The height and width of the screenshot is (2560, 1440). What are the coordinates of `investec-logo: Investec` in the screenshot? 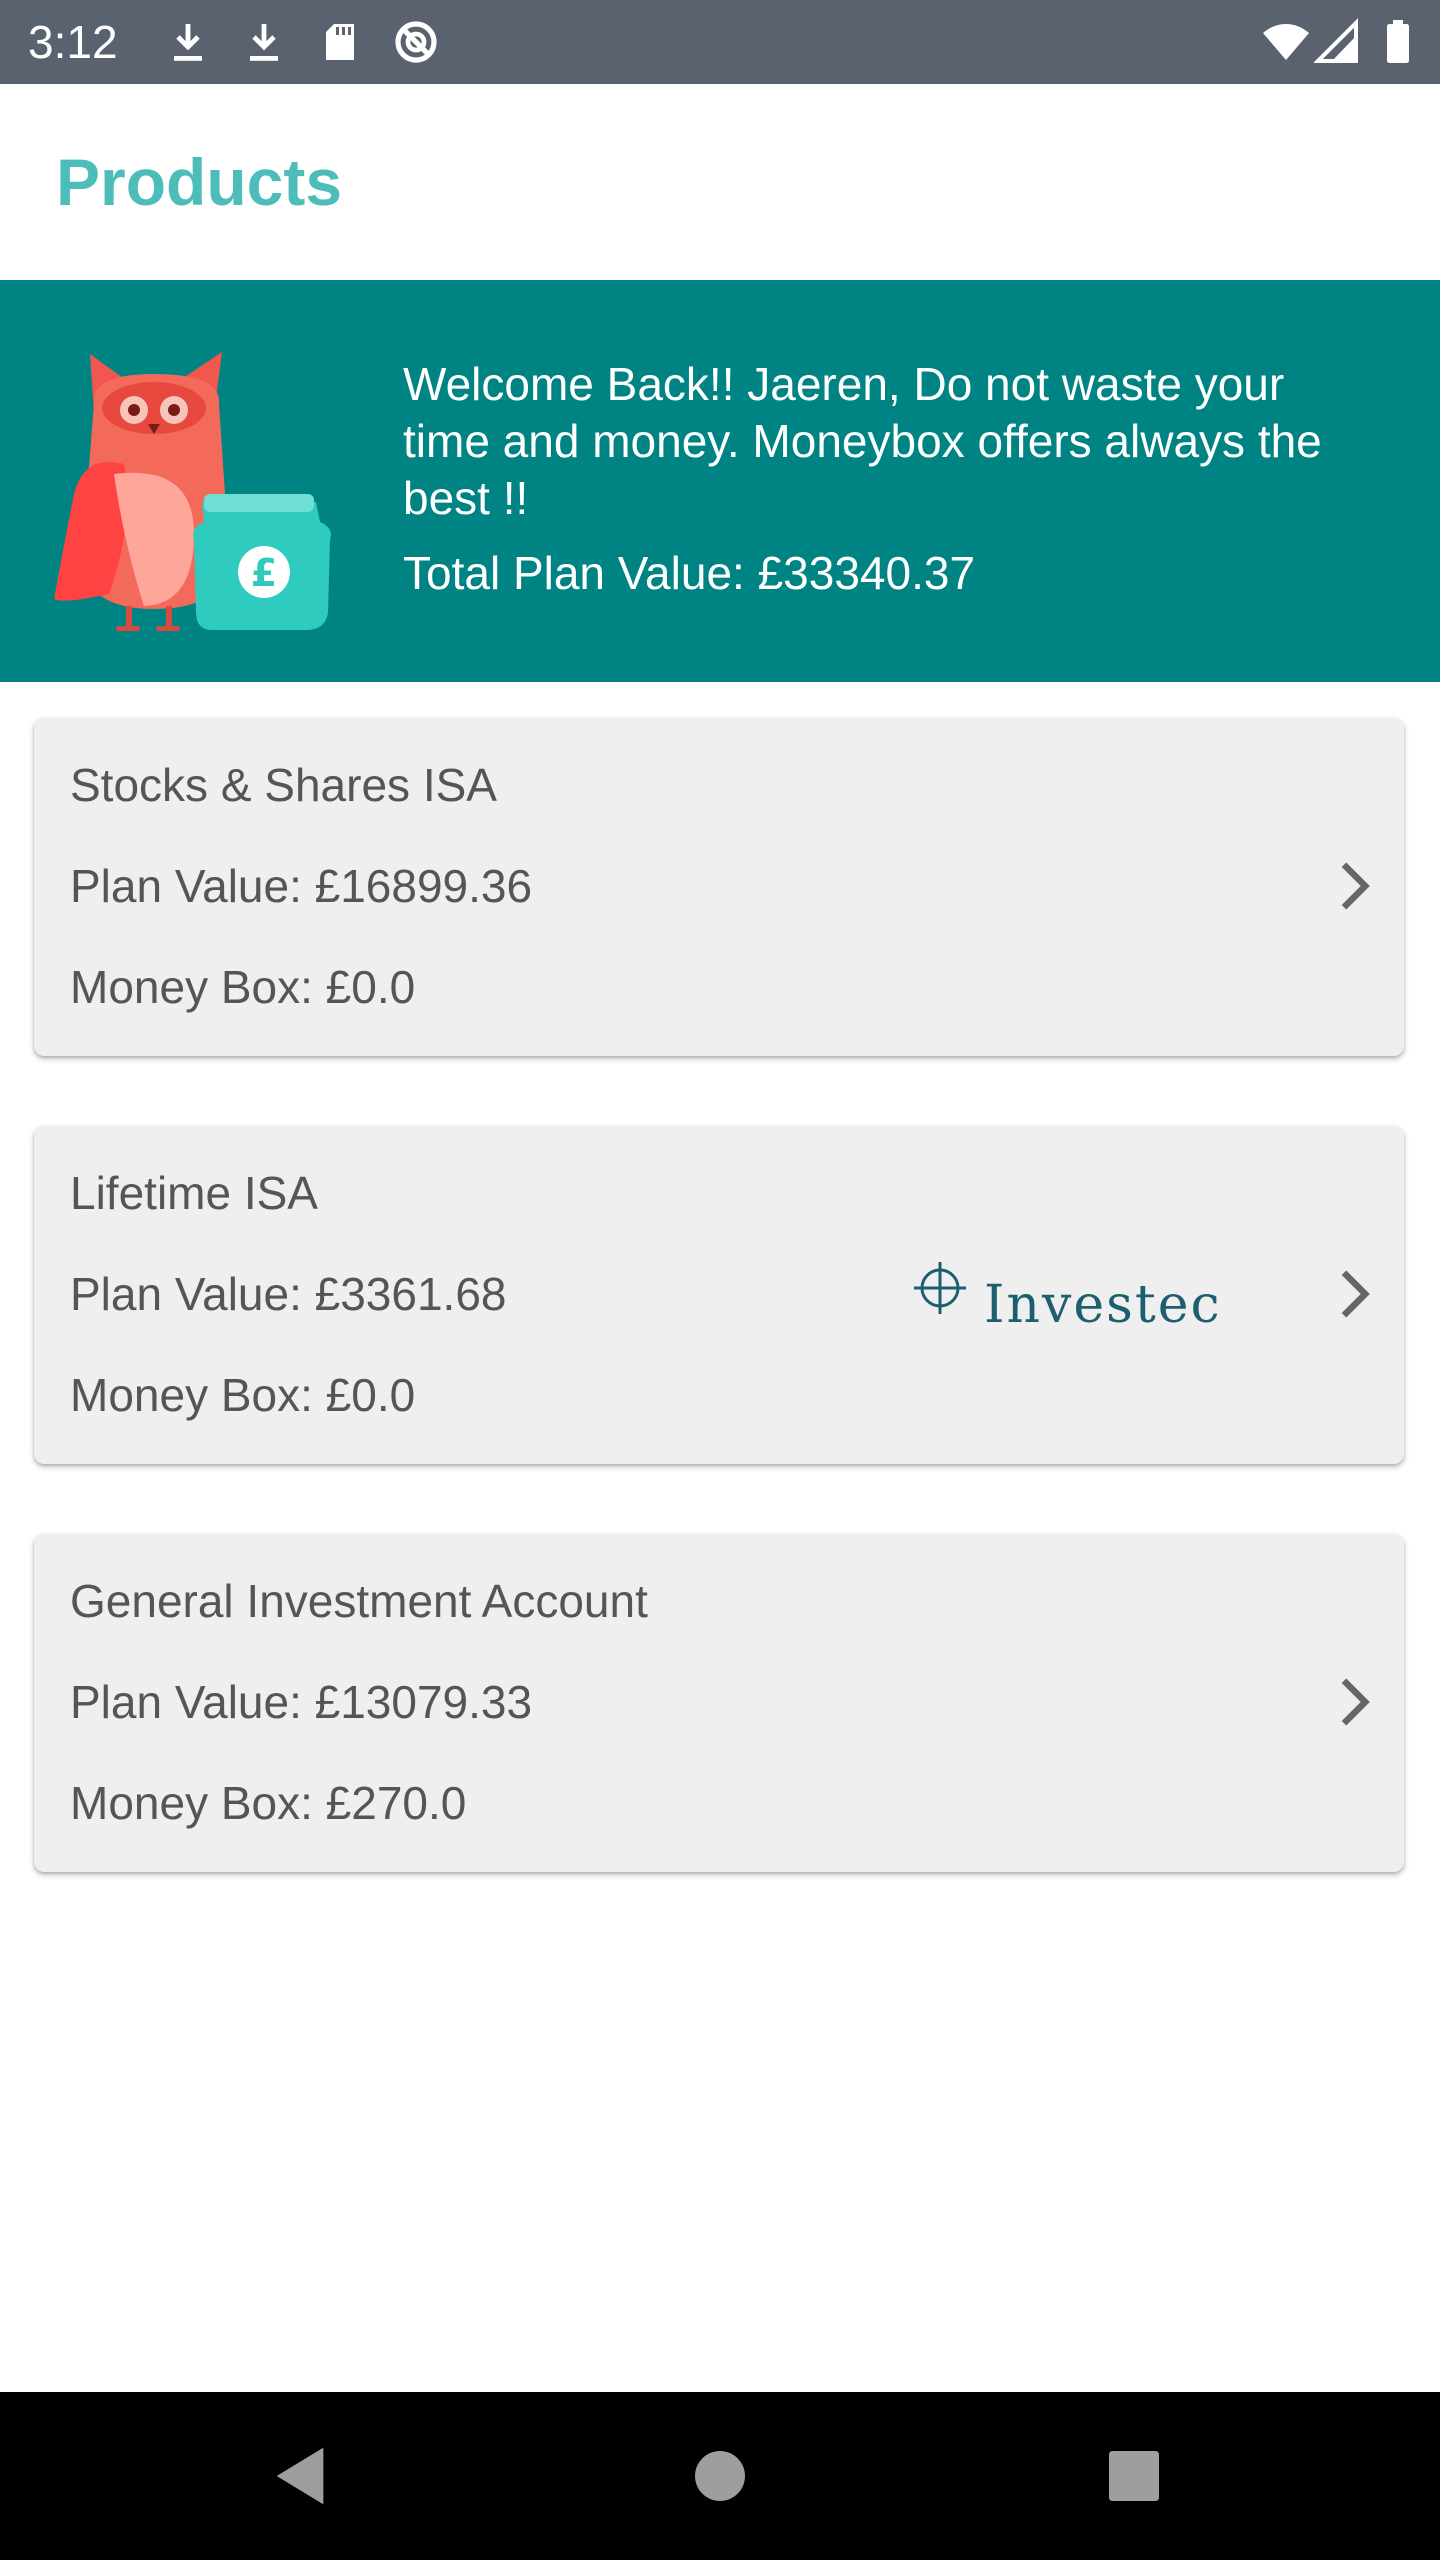 It's located at (1068, 1298).